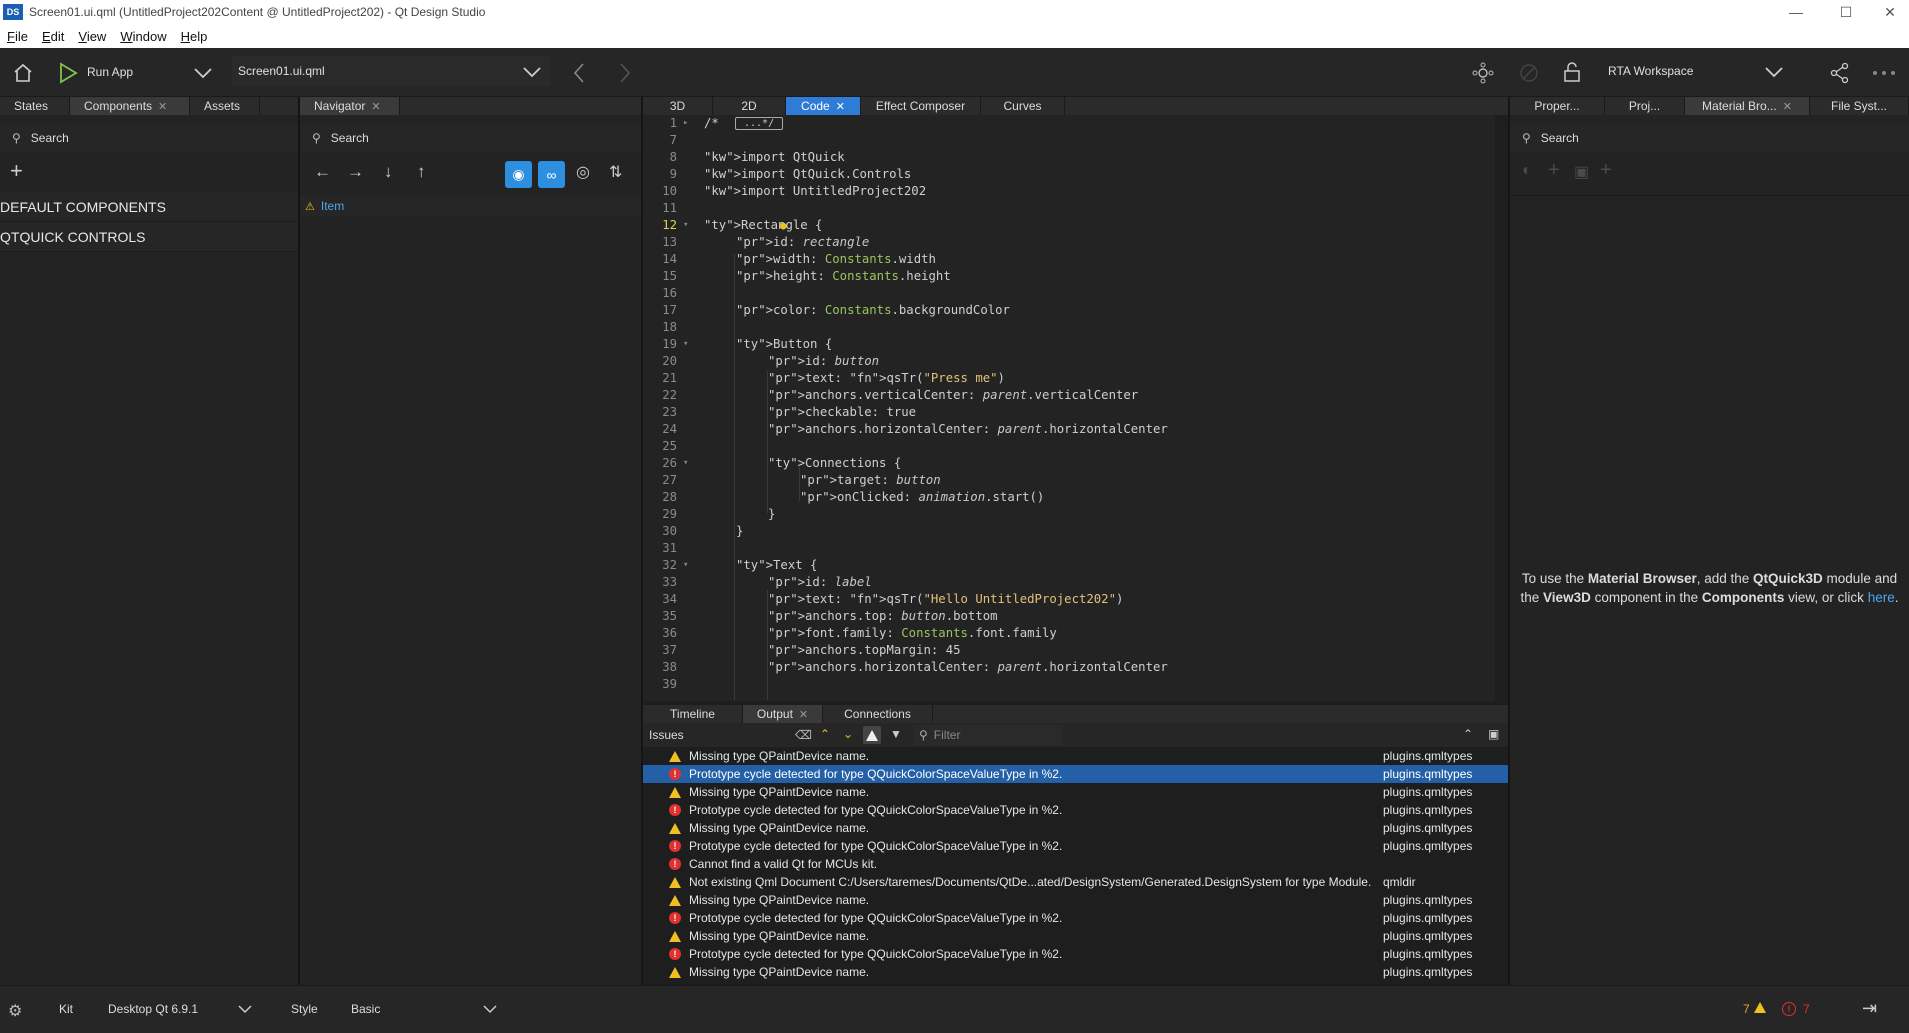 Image resolution: width=1909 pixels, height=1033 pixels. What do you see at coordinates (1069, 378) in the screenshot?
I see `code-line: 21 "pr">text: "fn">qsTr("Press me")` at bounding box center [1069, 378].